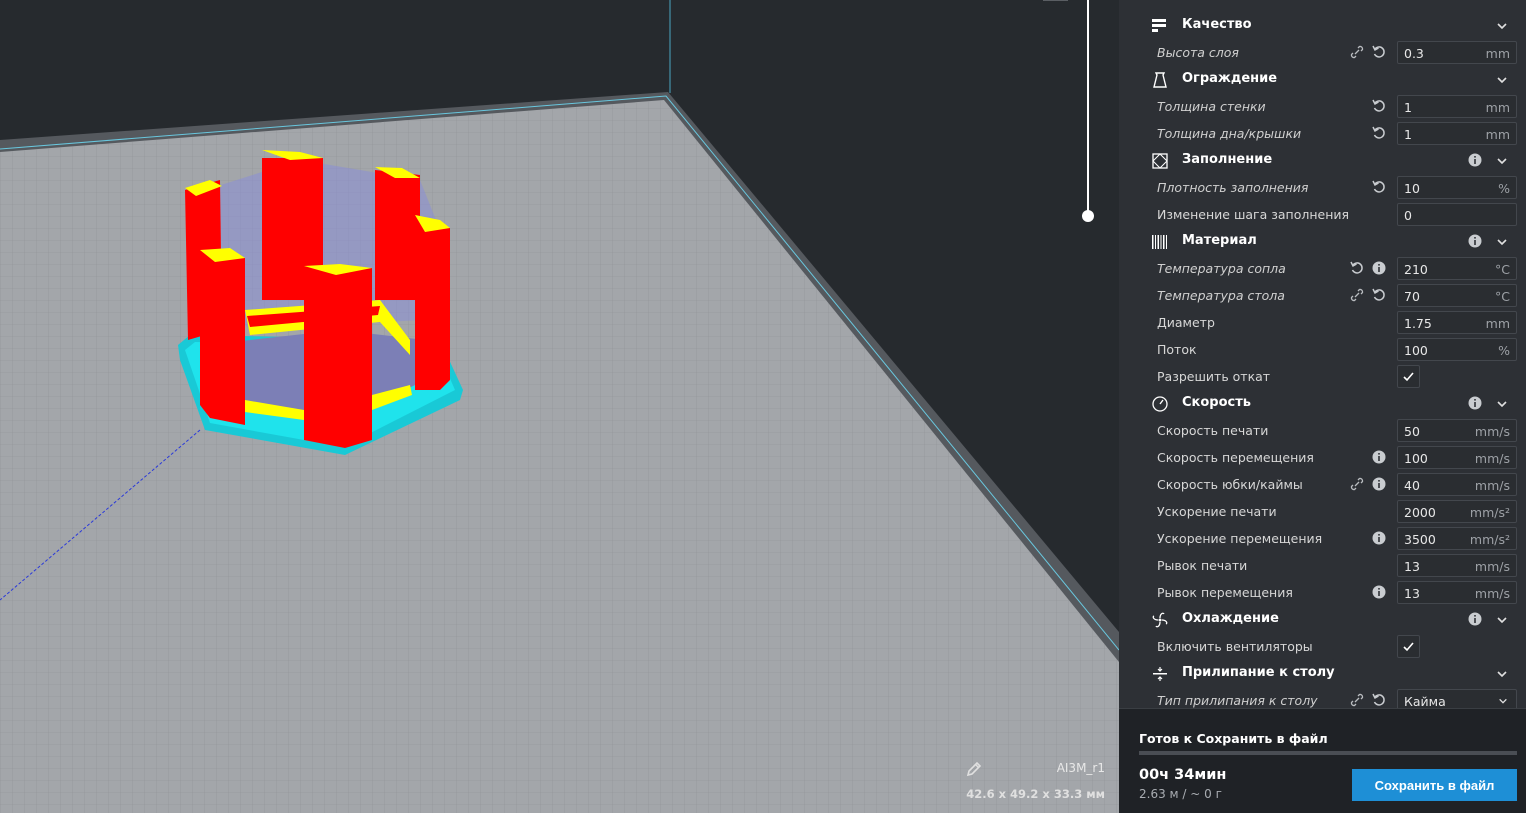  Describe the element at coordinates (1457, 484) in the screenshot. I see `skirt-speed-input: 40 mm/s` at that location.